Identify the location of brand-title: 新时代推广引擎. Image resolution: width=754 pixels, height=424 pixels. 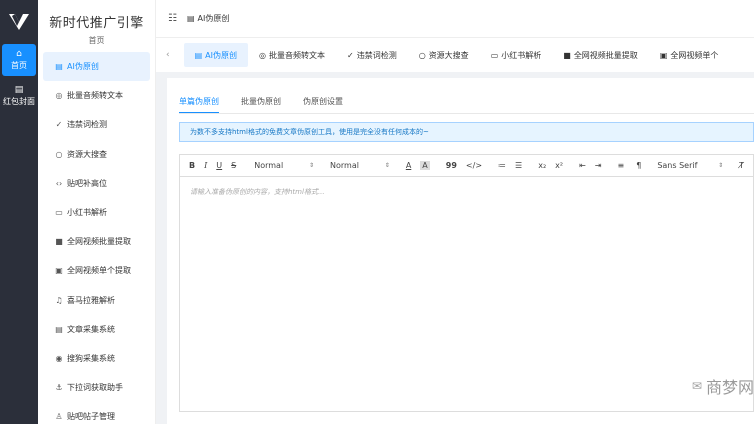
(96, 23).